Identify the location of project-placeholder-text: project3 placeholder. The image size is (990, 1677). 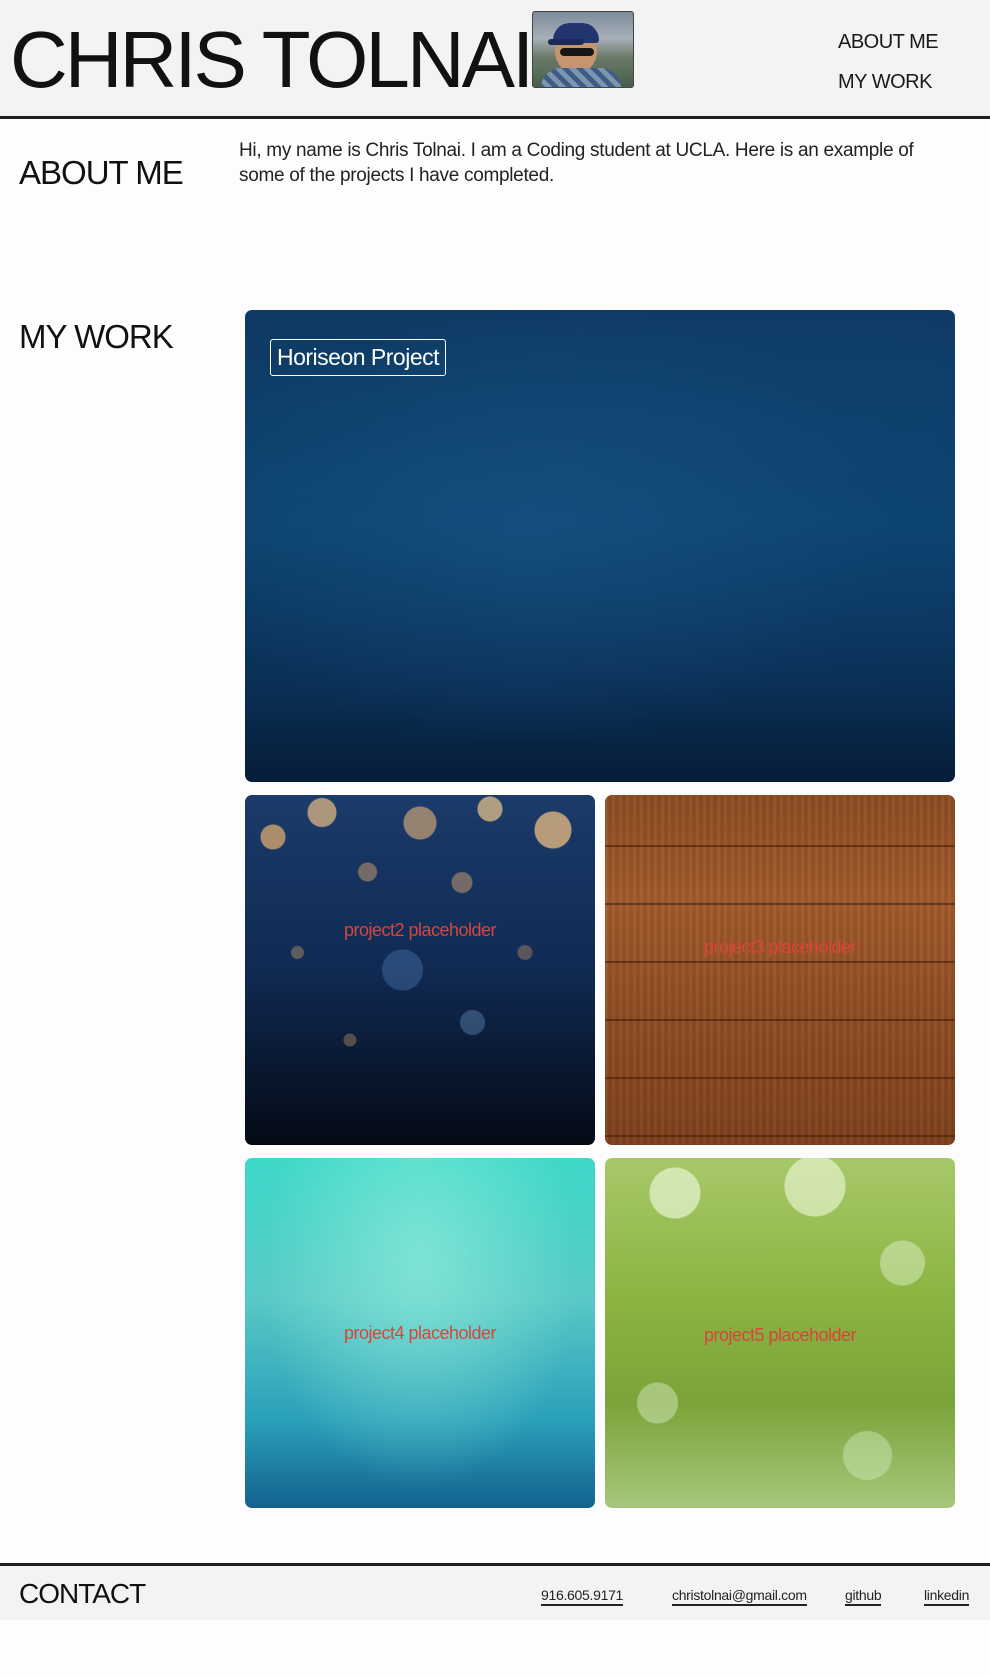
(780, 947).